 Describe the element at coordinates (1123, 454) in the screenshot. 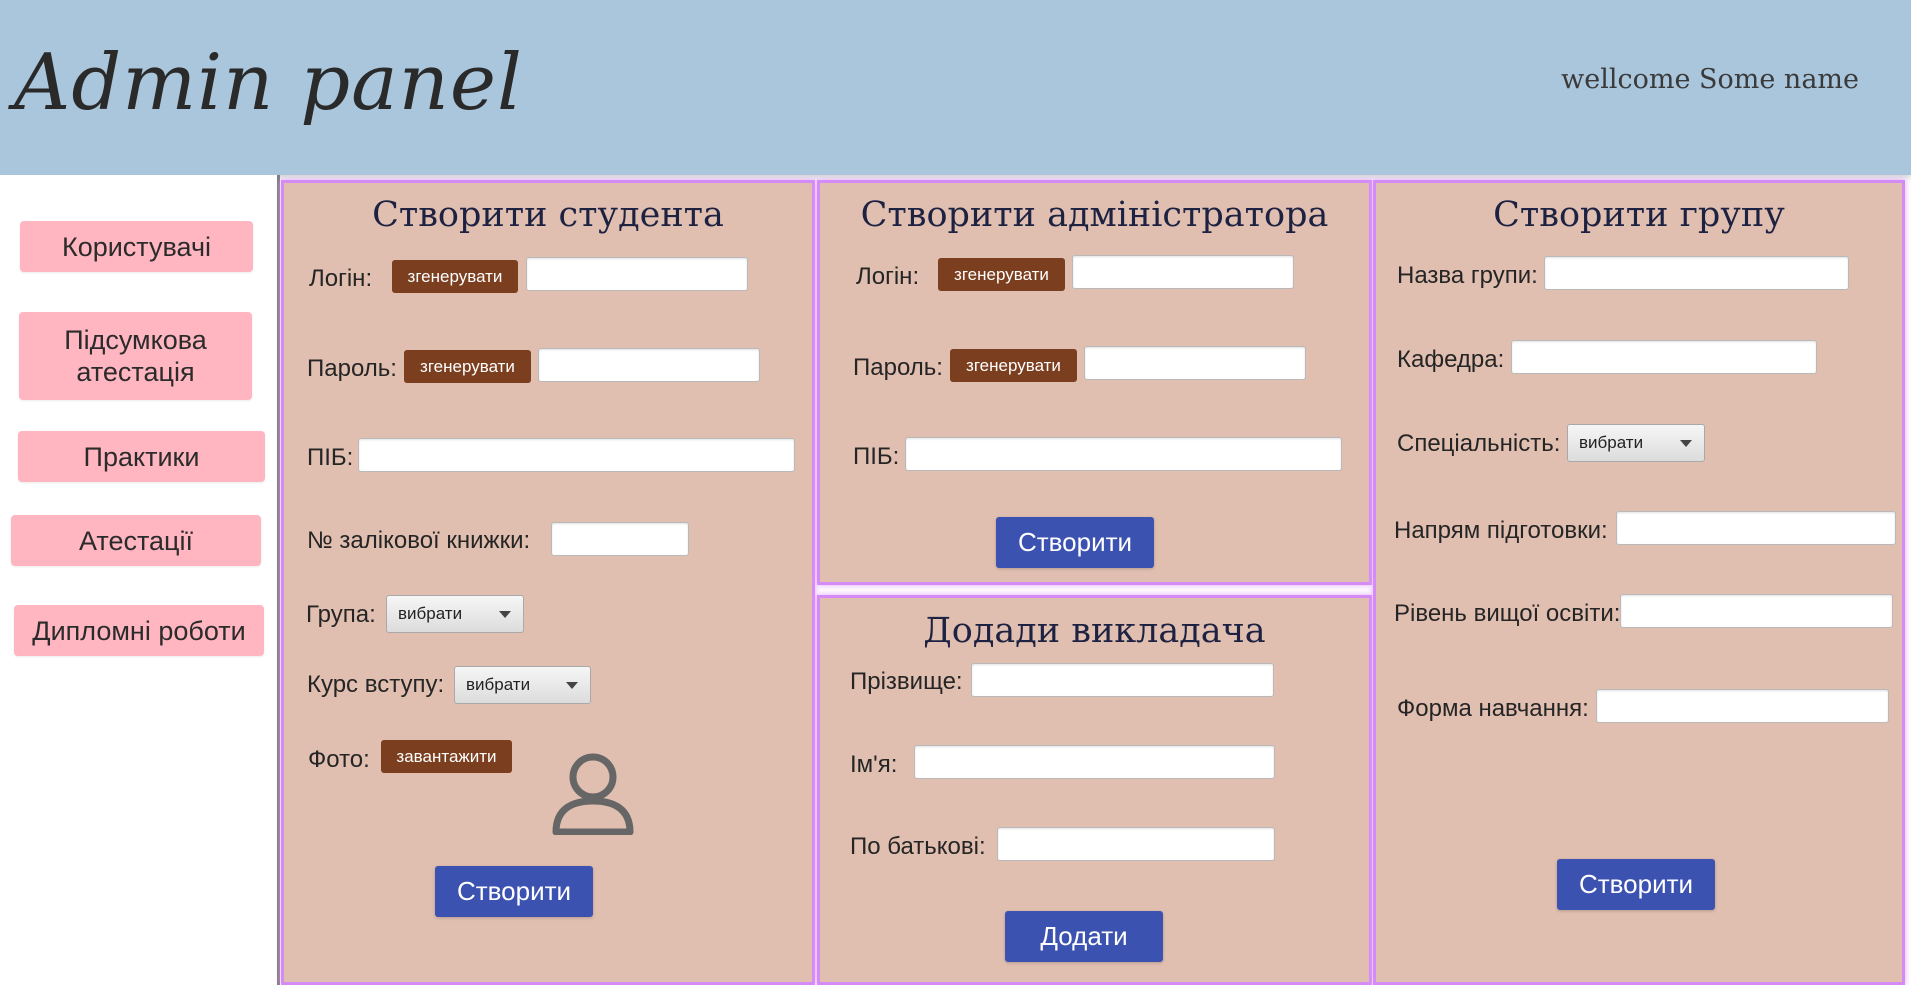

I see `admin-fullname-input` at that location.